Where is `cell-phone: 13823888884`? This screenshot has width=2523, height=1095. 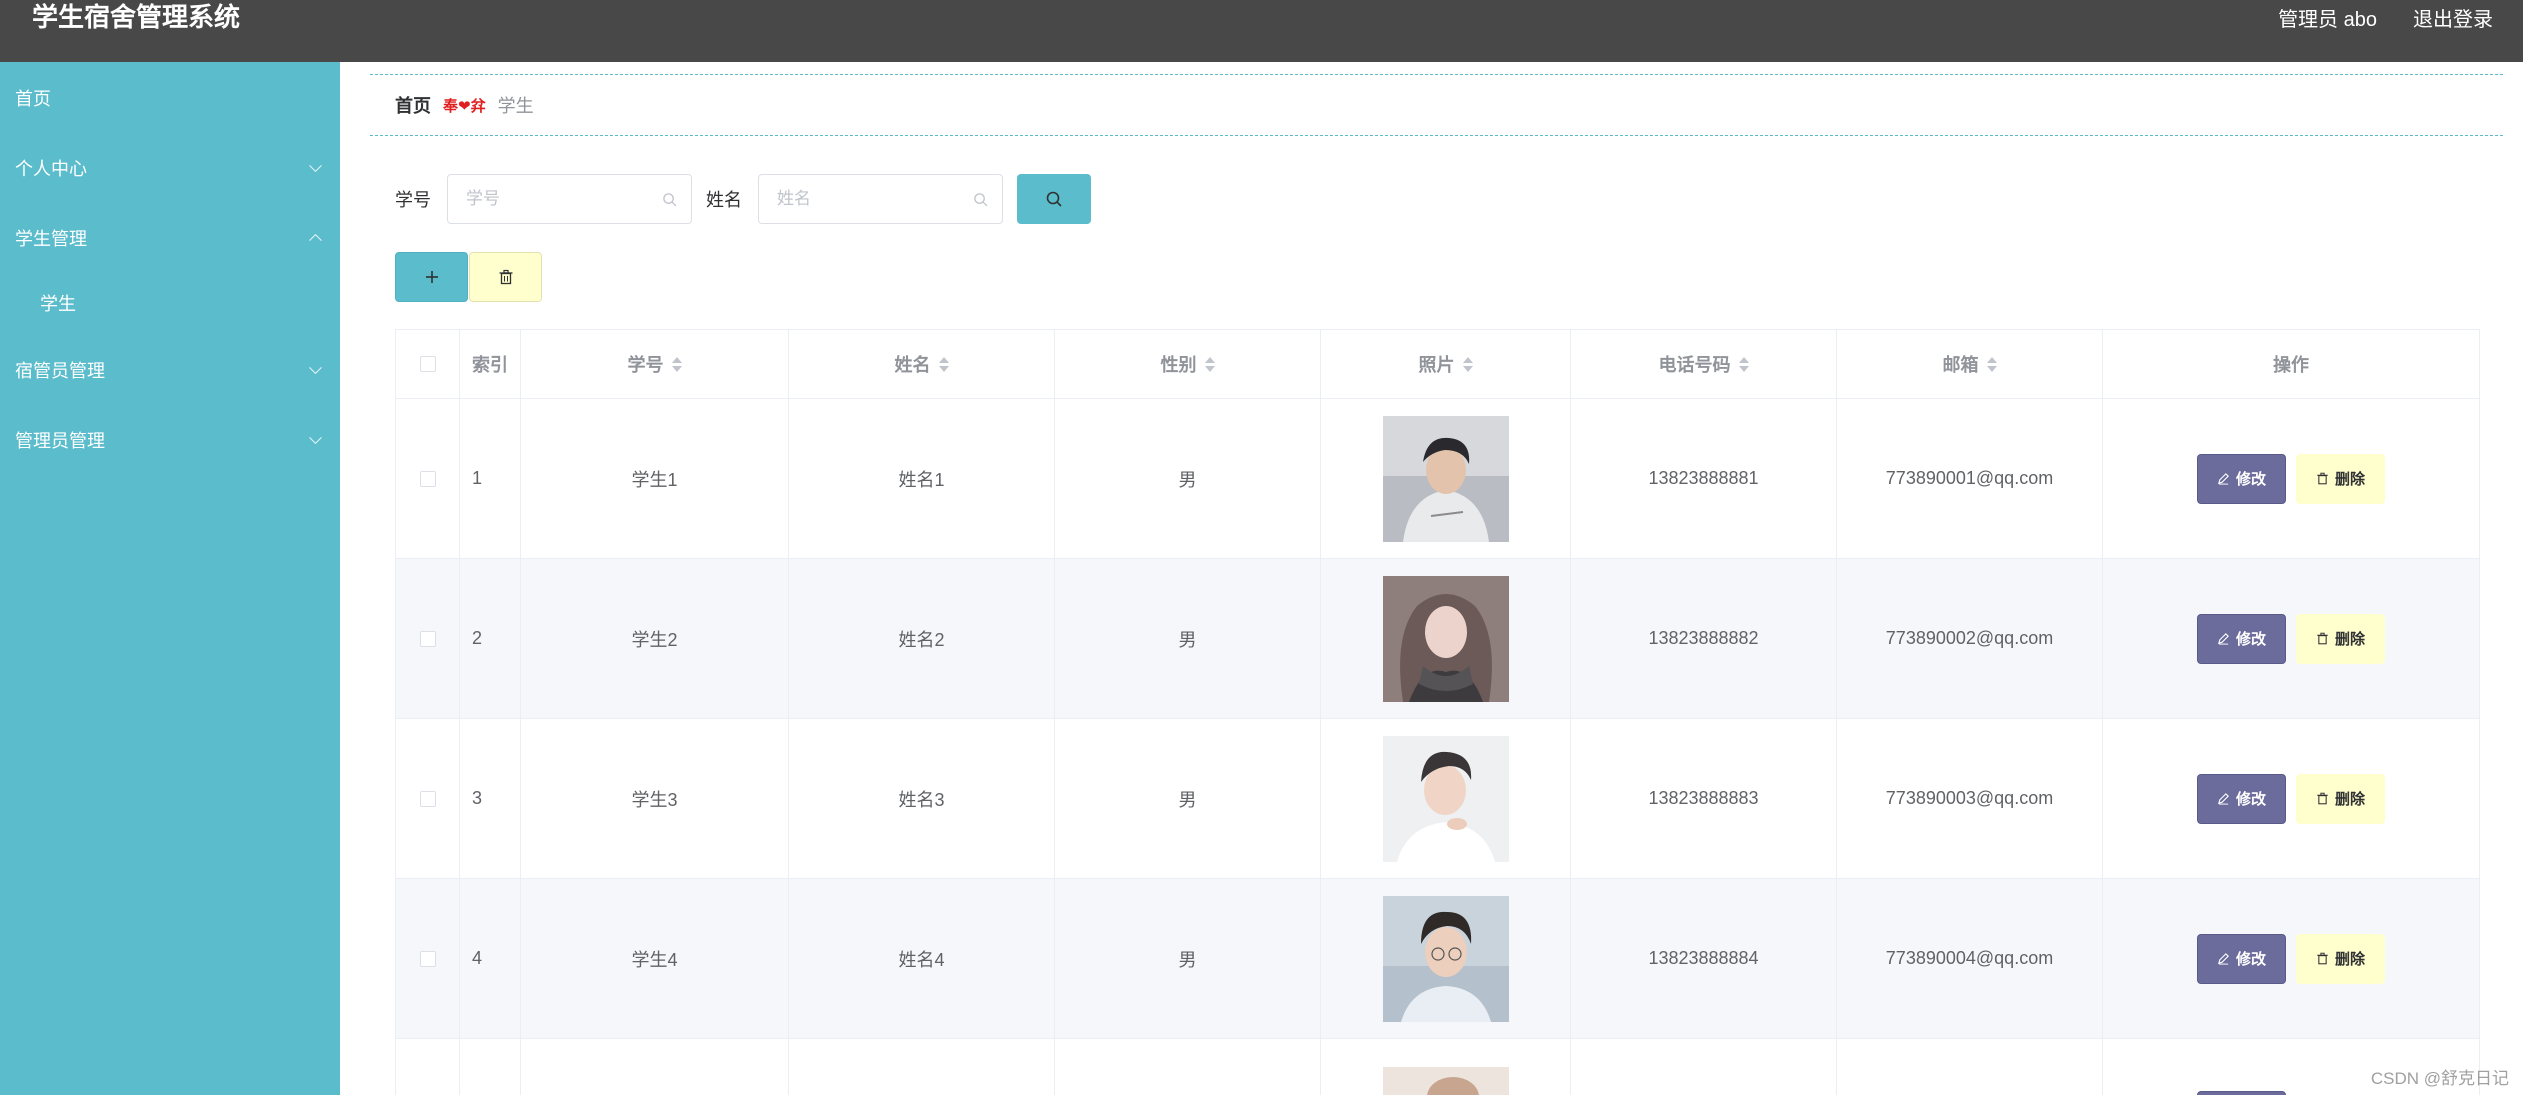 cell-phone: 13823888884 is located at coordinates (1704, 958).